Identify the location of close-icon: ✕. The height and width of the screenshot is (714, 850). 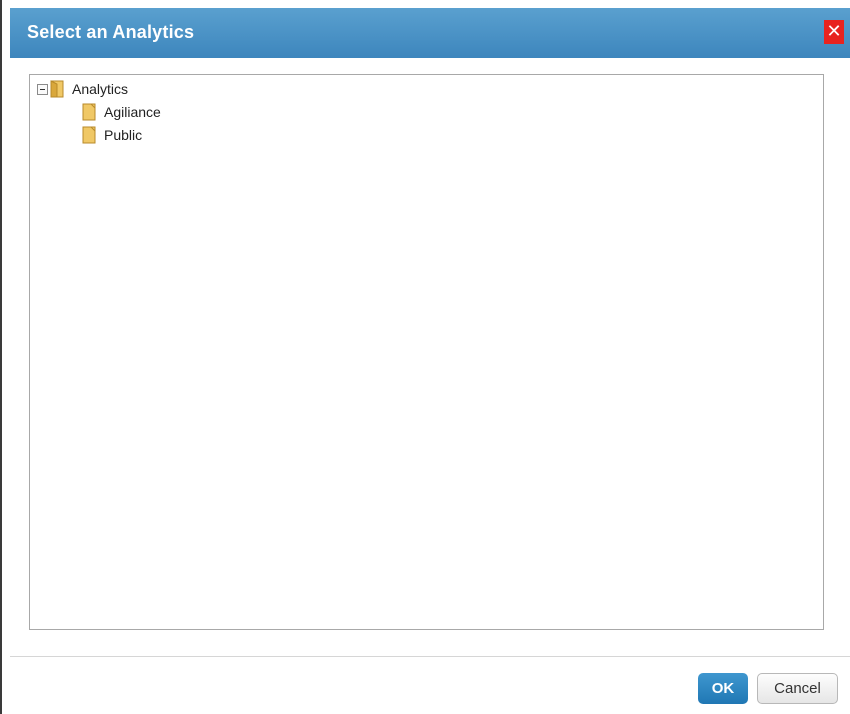
(834, 31).